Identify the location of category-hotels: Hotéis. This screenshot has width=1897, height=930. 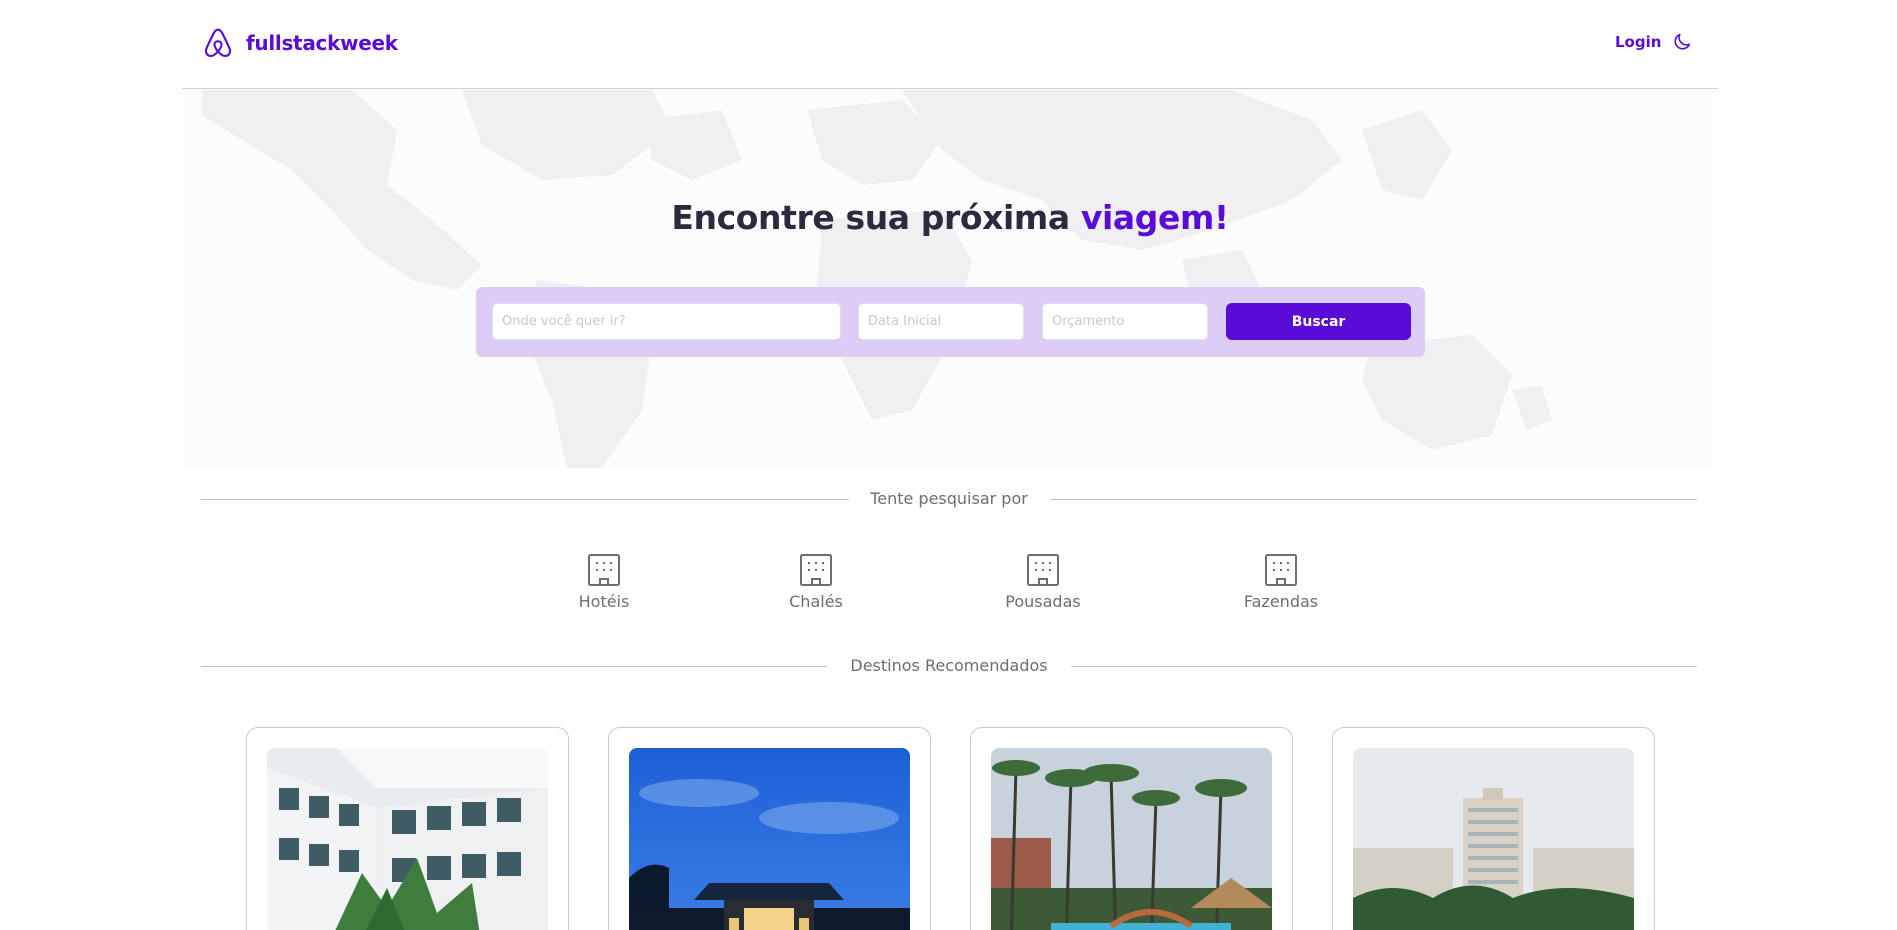
(604, 581).